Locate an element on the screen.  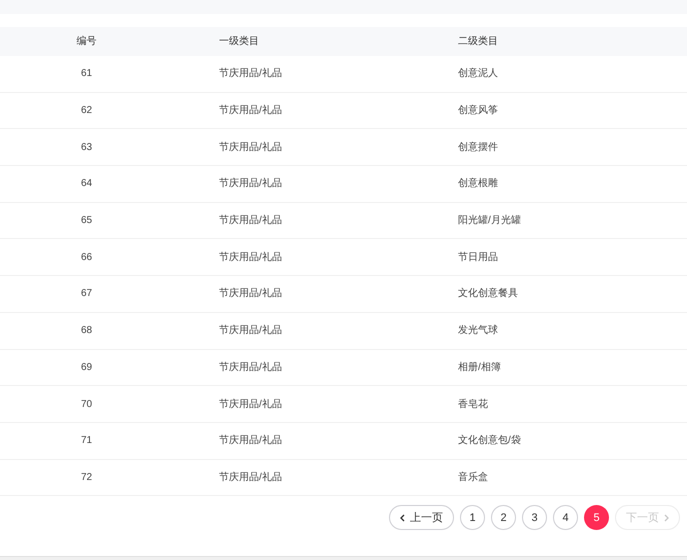
table-cell-text: 节日用品 is located at coordinates (478, 257).